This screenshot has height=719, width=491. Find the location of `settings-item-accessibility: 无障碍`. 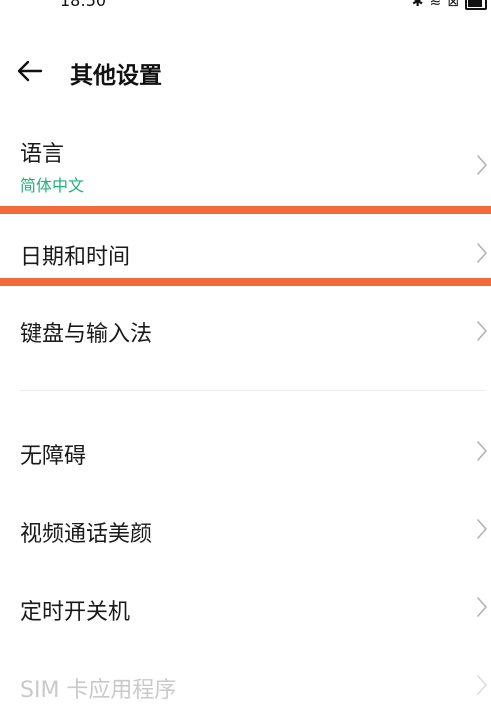

settings-item-accessibility: 无障碍 is located at coordinates (245, 448).